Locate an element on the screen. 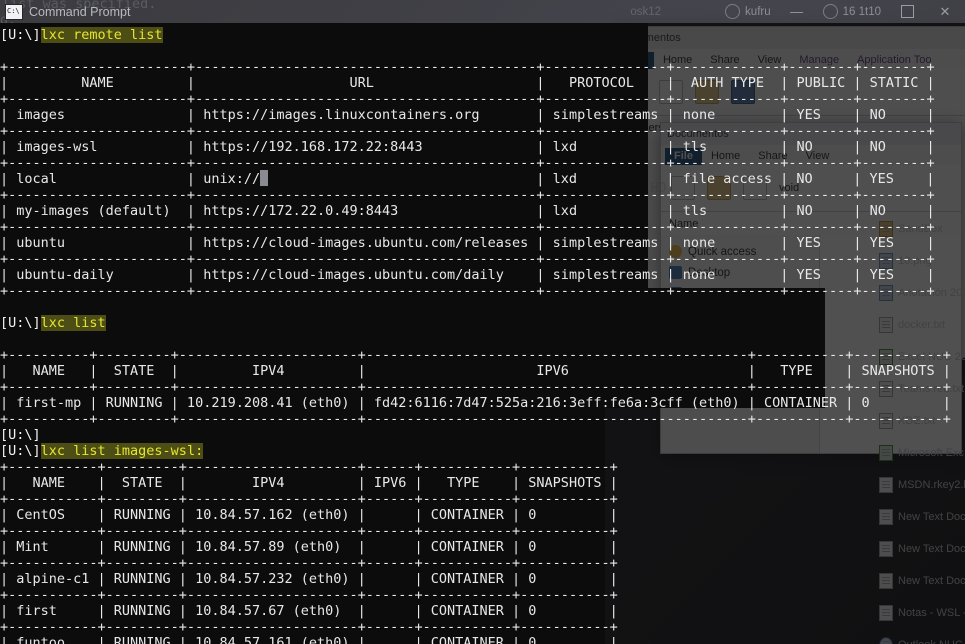 The width and height of the screenshot is (965, 644). console-prompt-line: [U:\]lxc remote list is located at coordinates (81, 35).